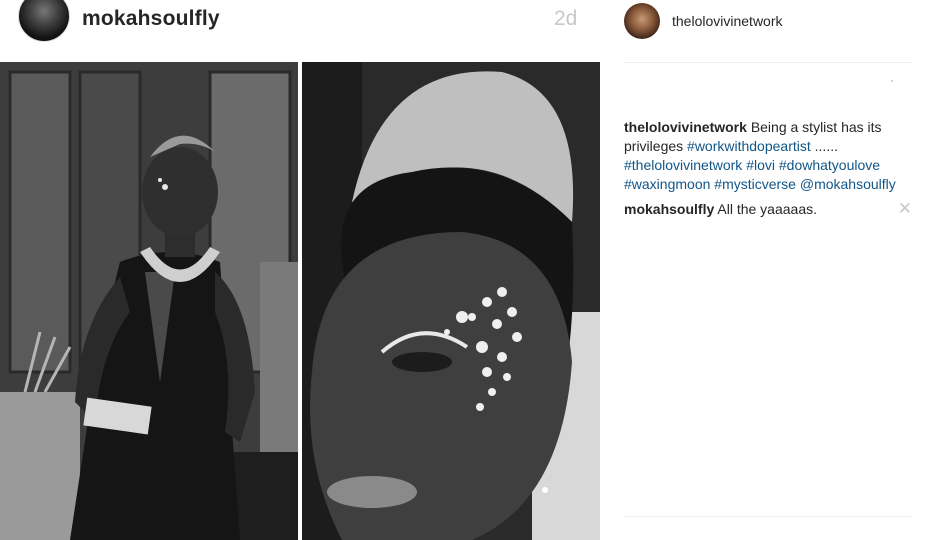  I want to click on hashtag-link: #waxingmoon, so click(667, 184).